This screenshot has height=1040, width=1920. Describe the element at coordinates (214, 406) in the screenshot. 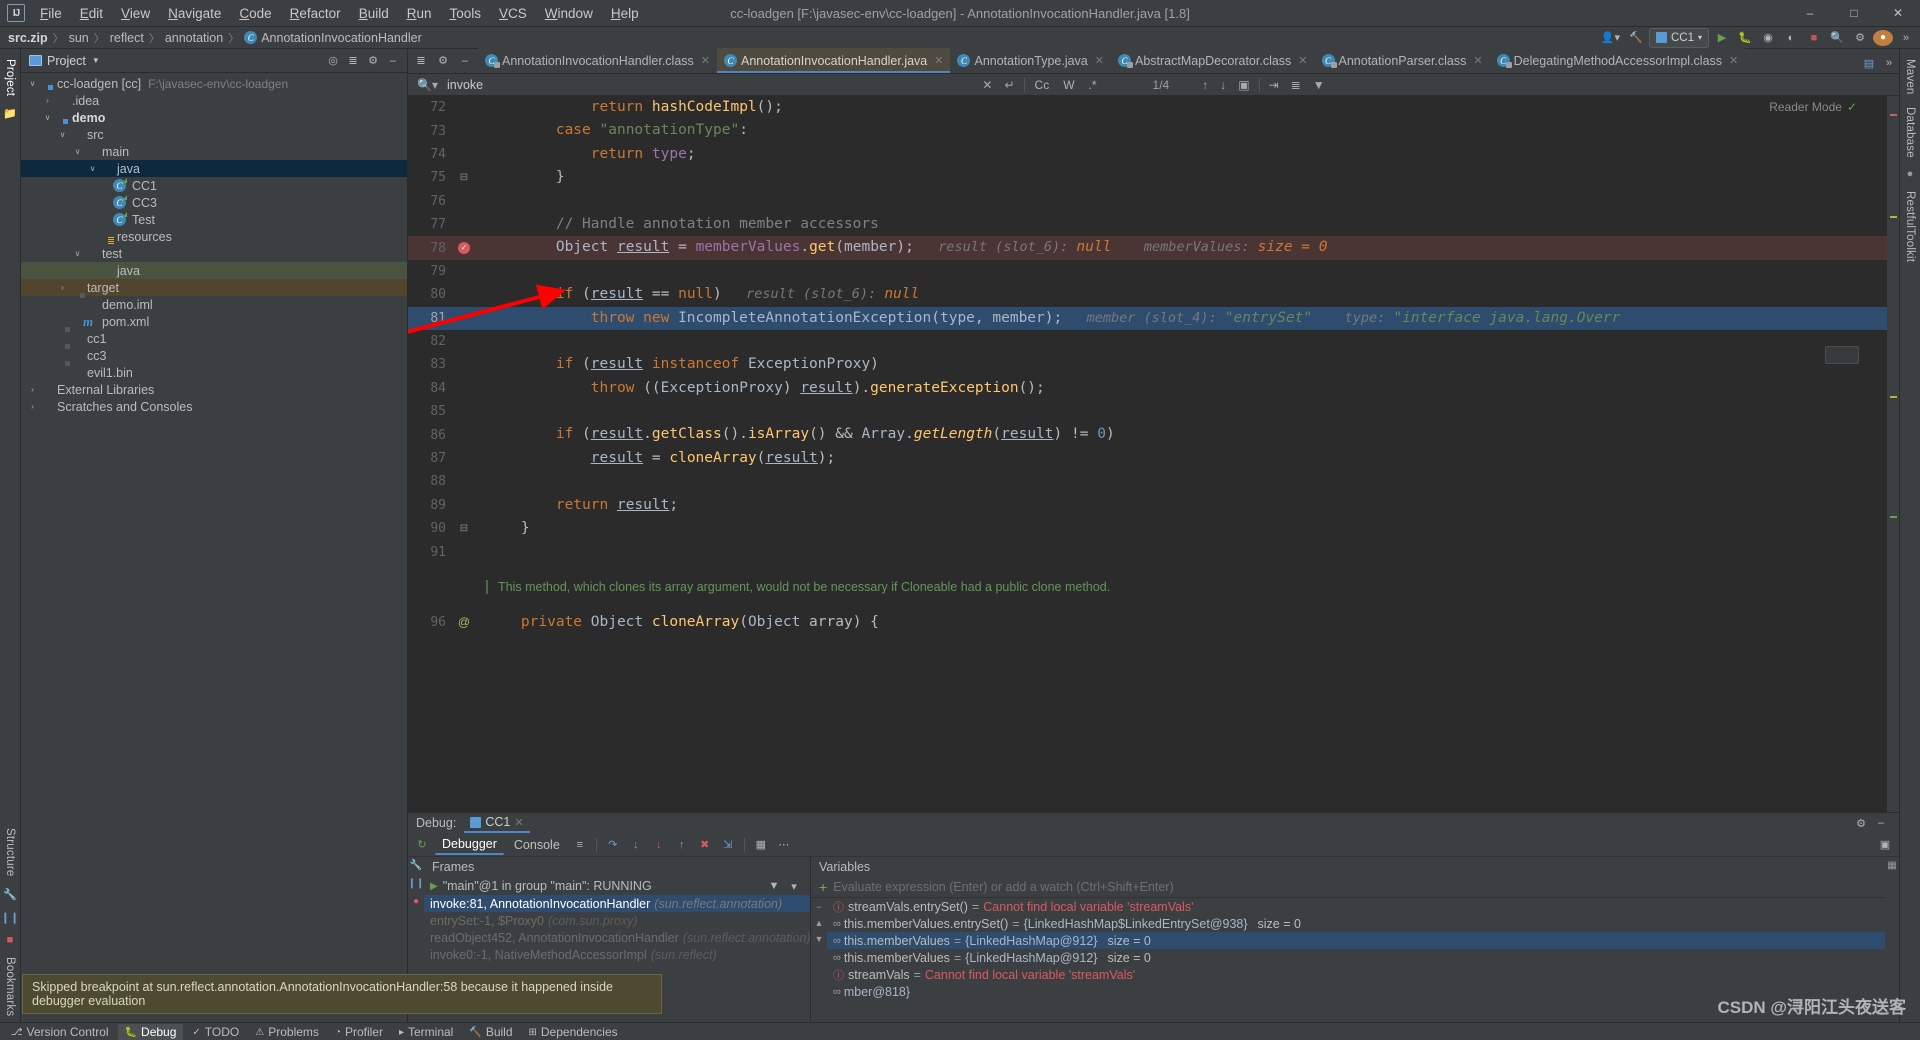

I see `tree-item-scratches-and-consoles: › Scratches and Consoles` at that location.